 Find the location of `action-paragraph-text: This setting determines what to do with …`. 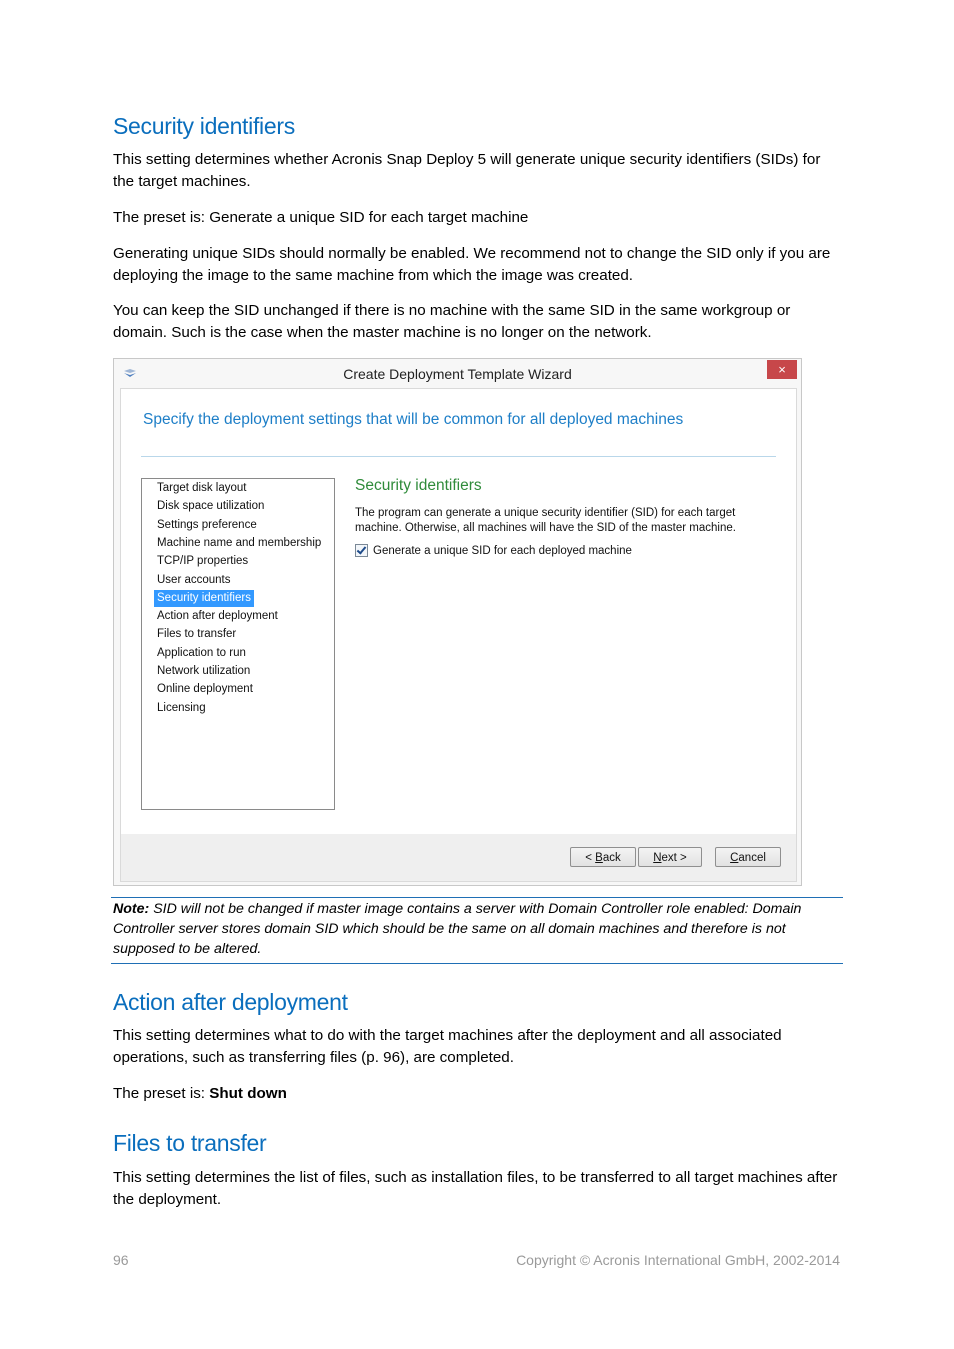

action-paragraph-text: This setting determines what to do with … is located at coordinates (447, 1046).